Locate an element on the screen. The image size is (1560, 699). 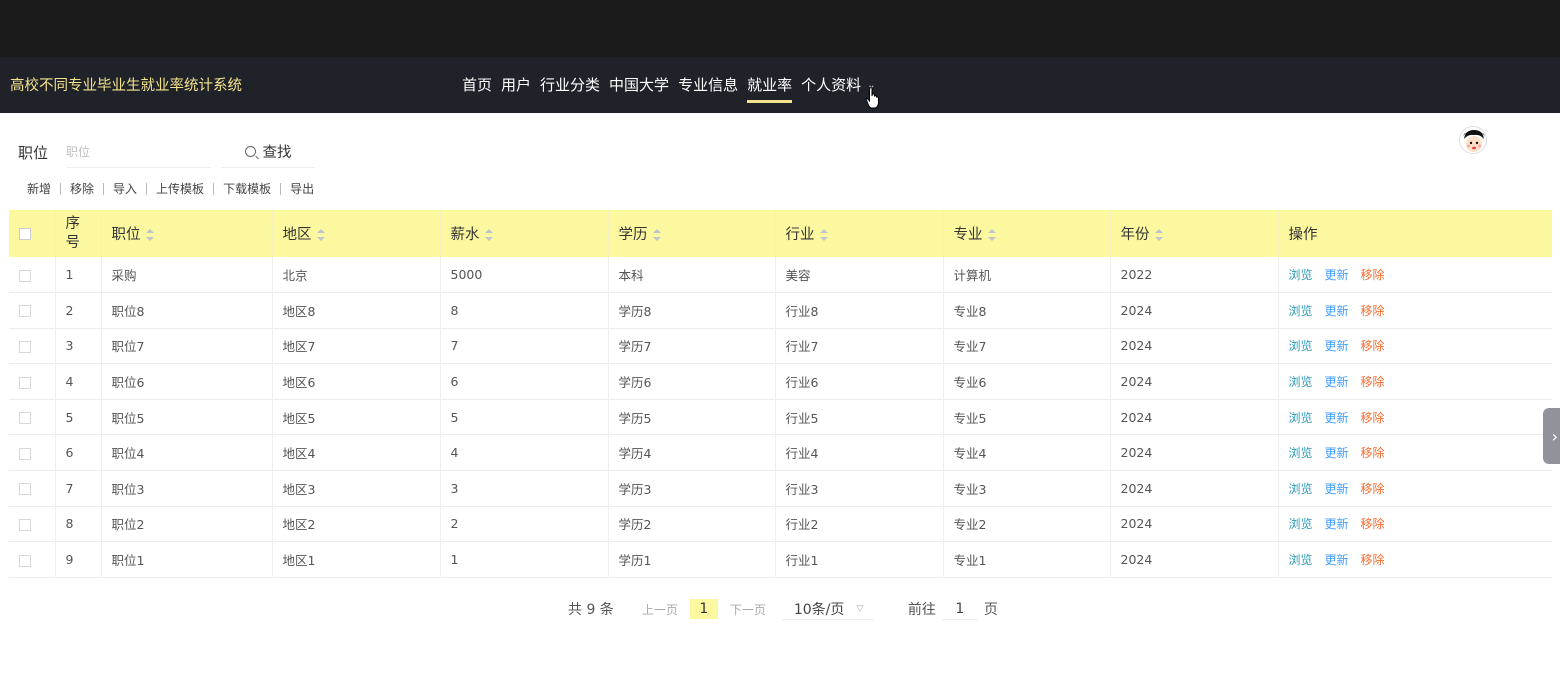
cell-major: 专业8 is located at coordinates (1027, 310).